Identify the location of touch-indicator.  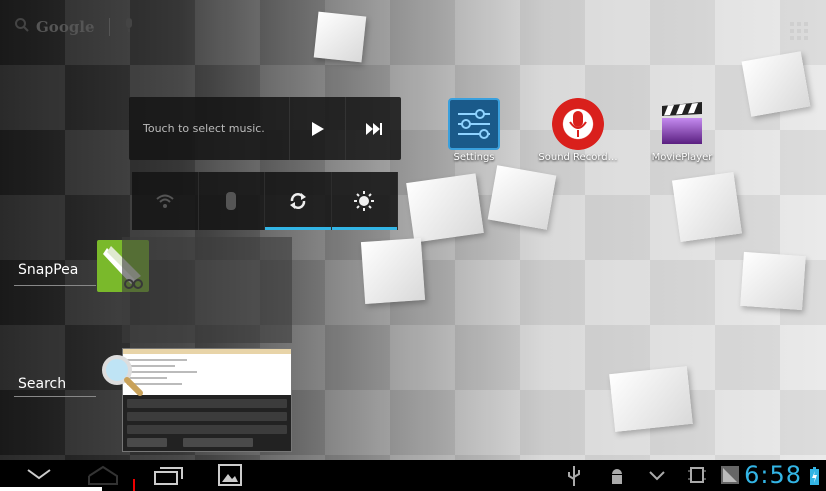
(134, 485).